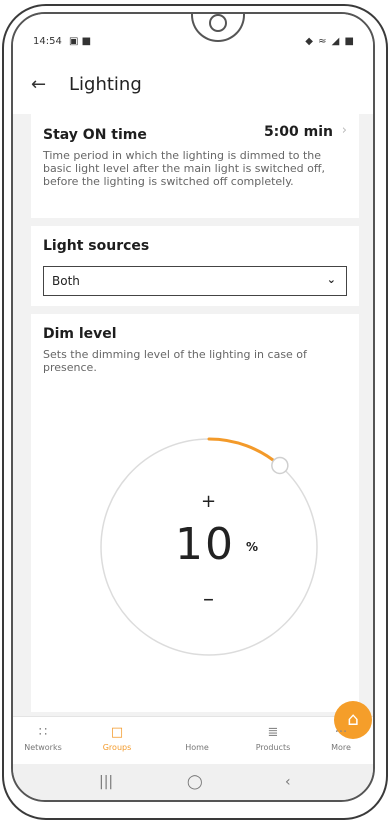 This screenshot has height=824, width=391. Describe the element at coordinates (218, 23) in the screenshot. I see `camera-icon` at that location.